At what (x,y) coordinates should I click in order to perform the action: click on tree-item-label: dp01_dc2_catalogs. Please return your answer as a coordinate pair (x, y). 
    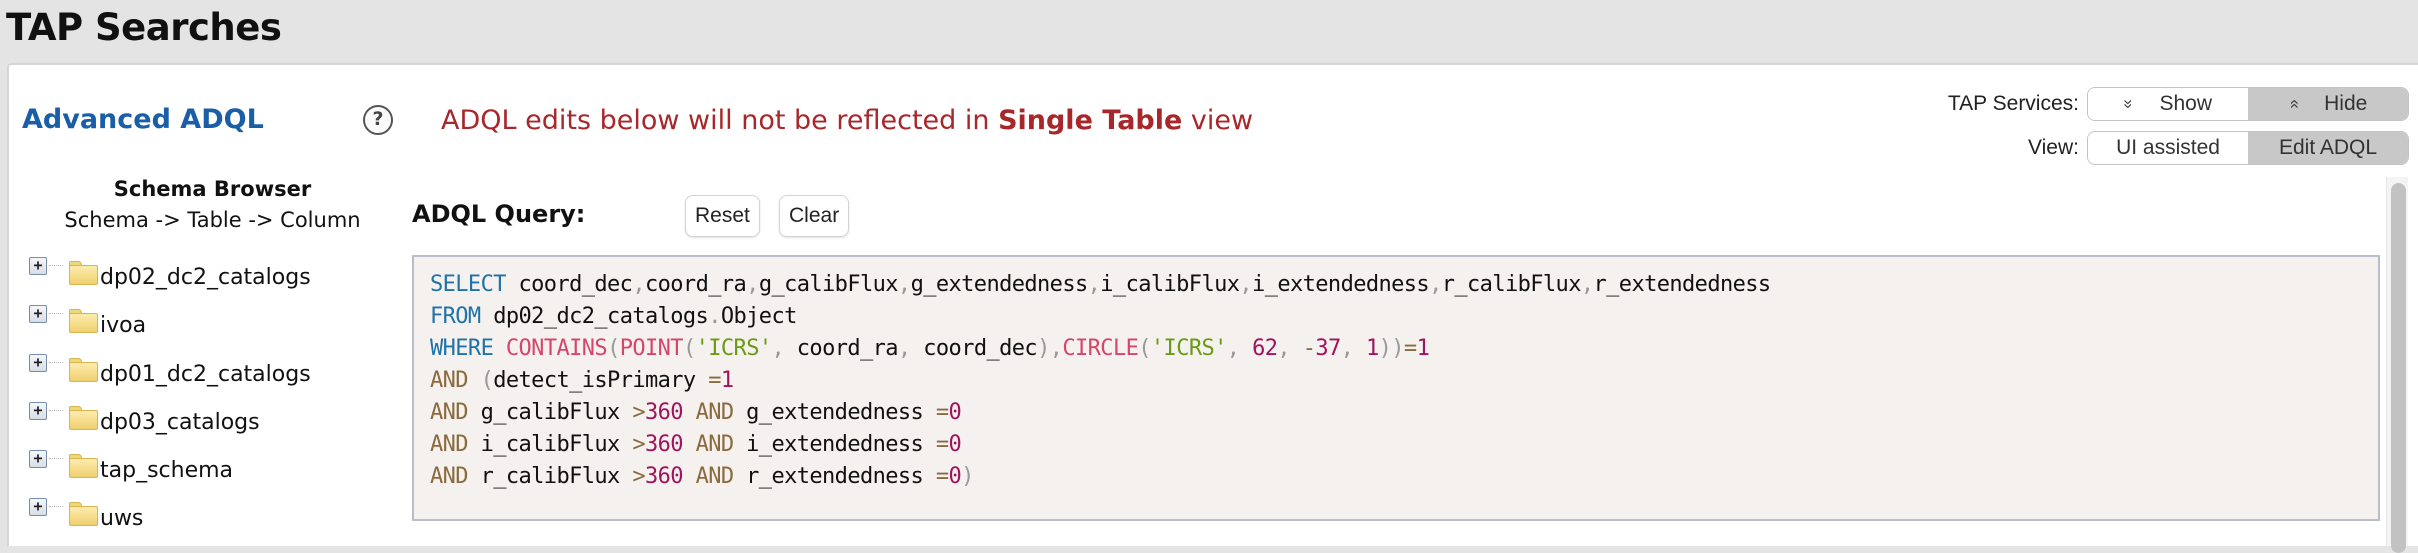
    Looking at the image, I should click on (205, 374).